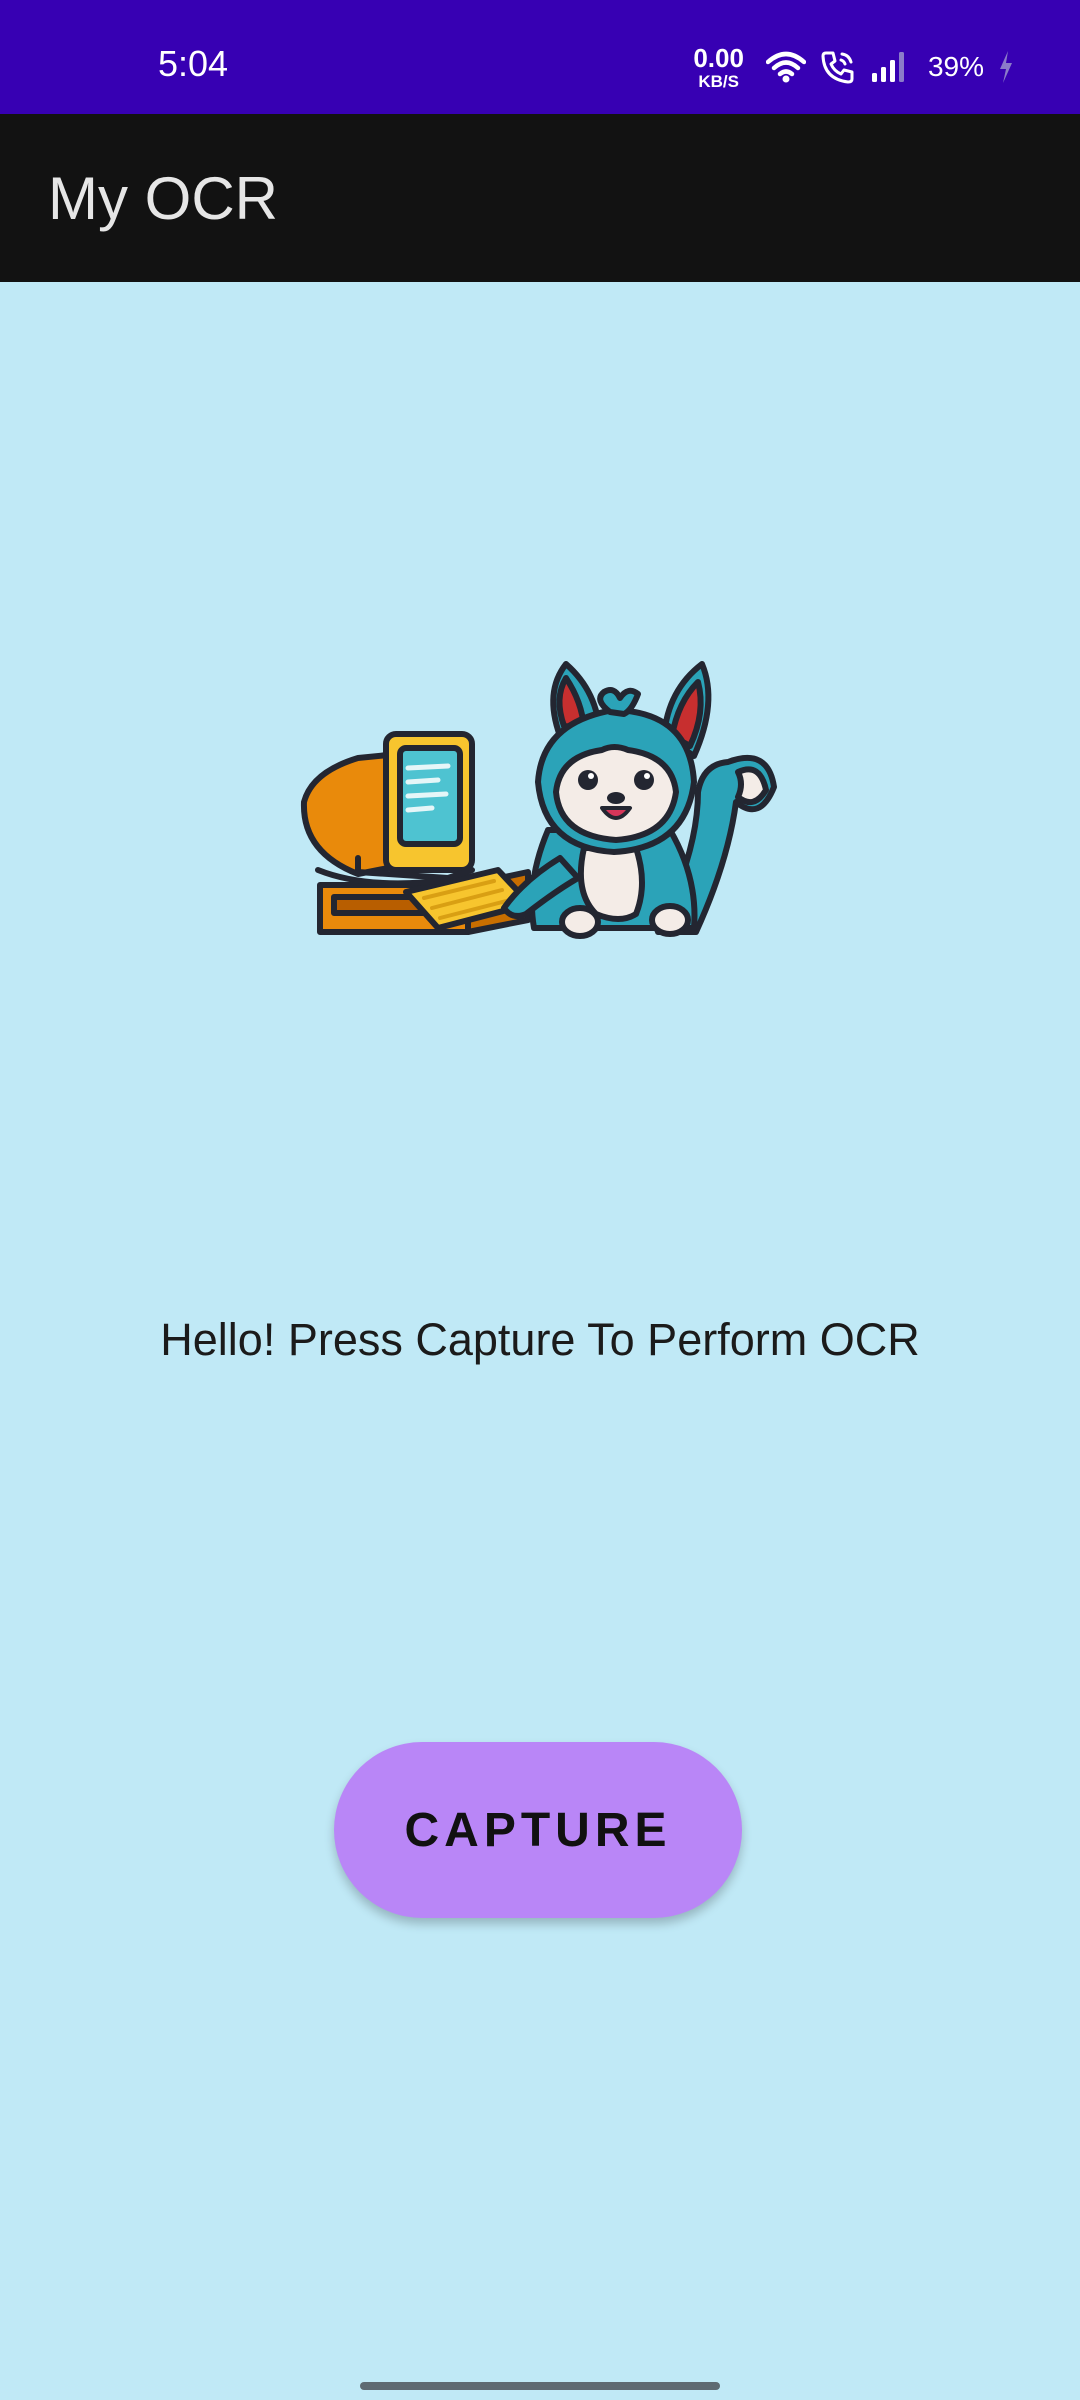  What do you see at coordinates (718, 57) in the screenshot?
I see `network-speed-value: 0.00` at bounding box center [718, 57].